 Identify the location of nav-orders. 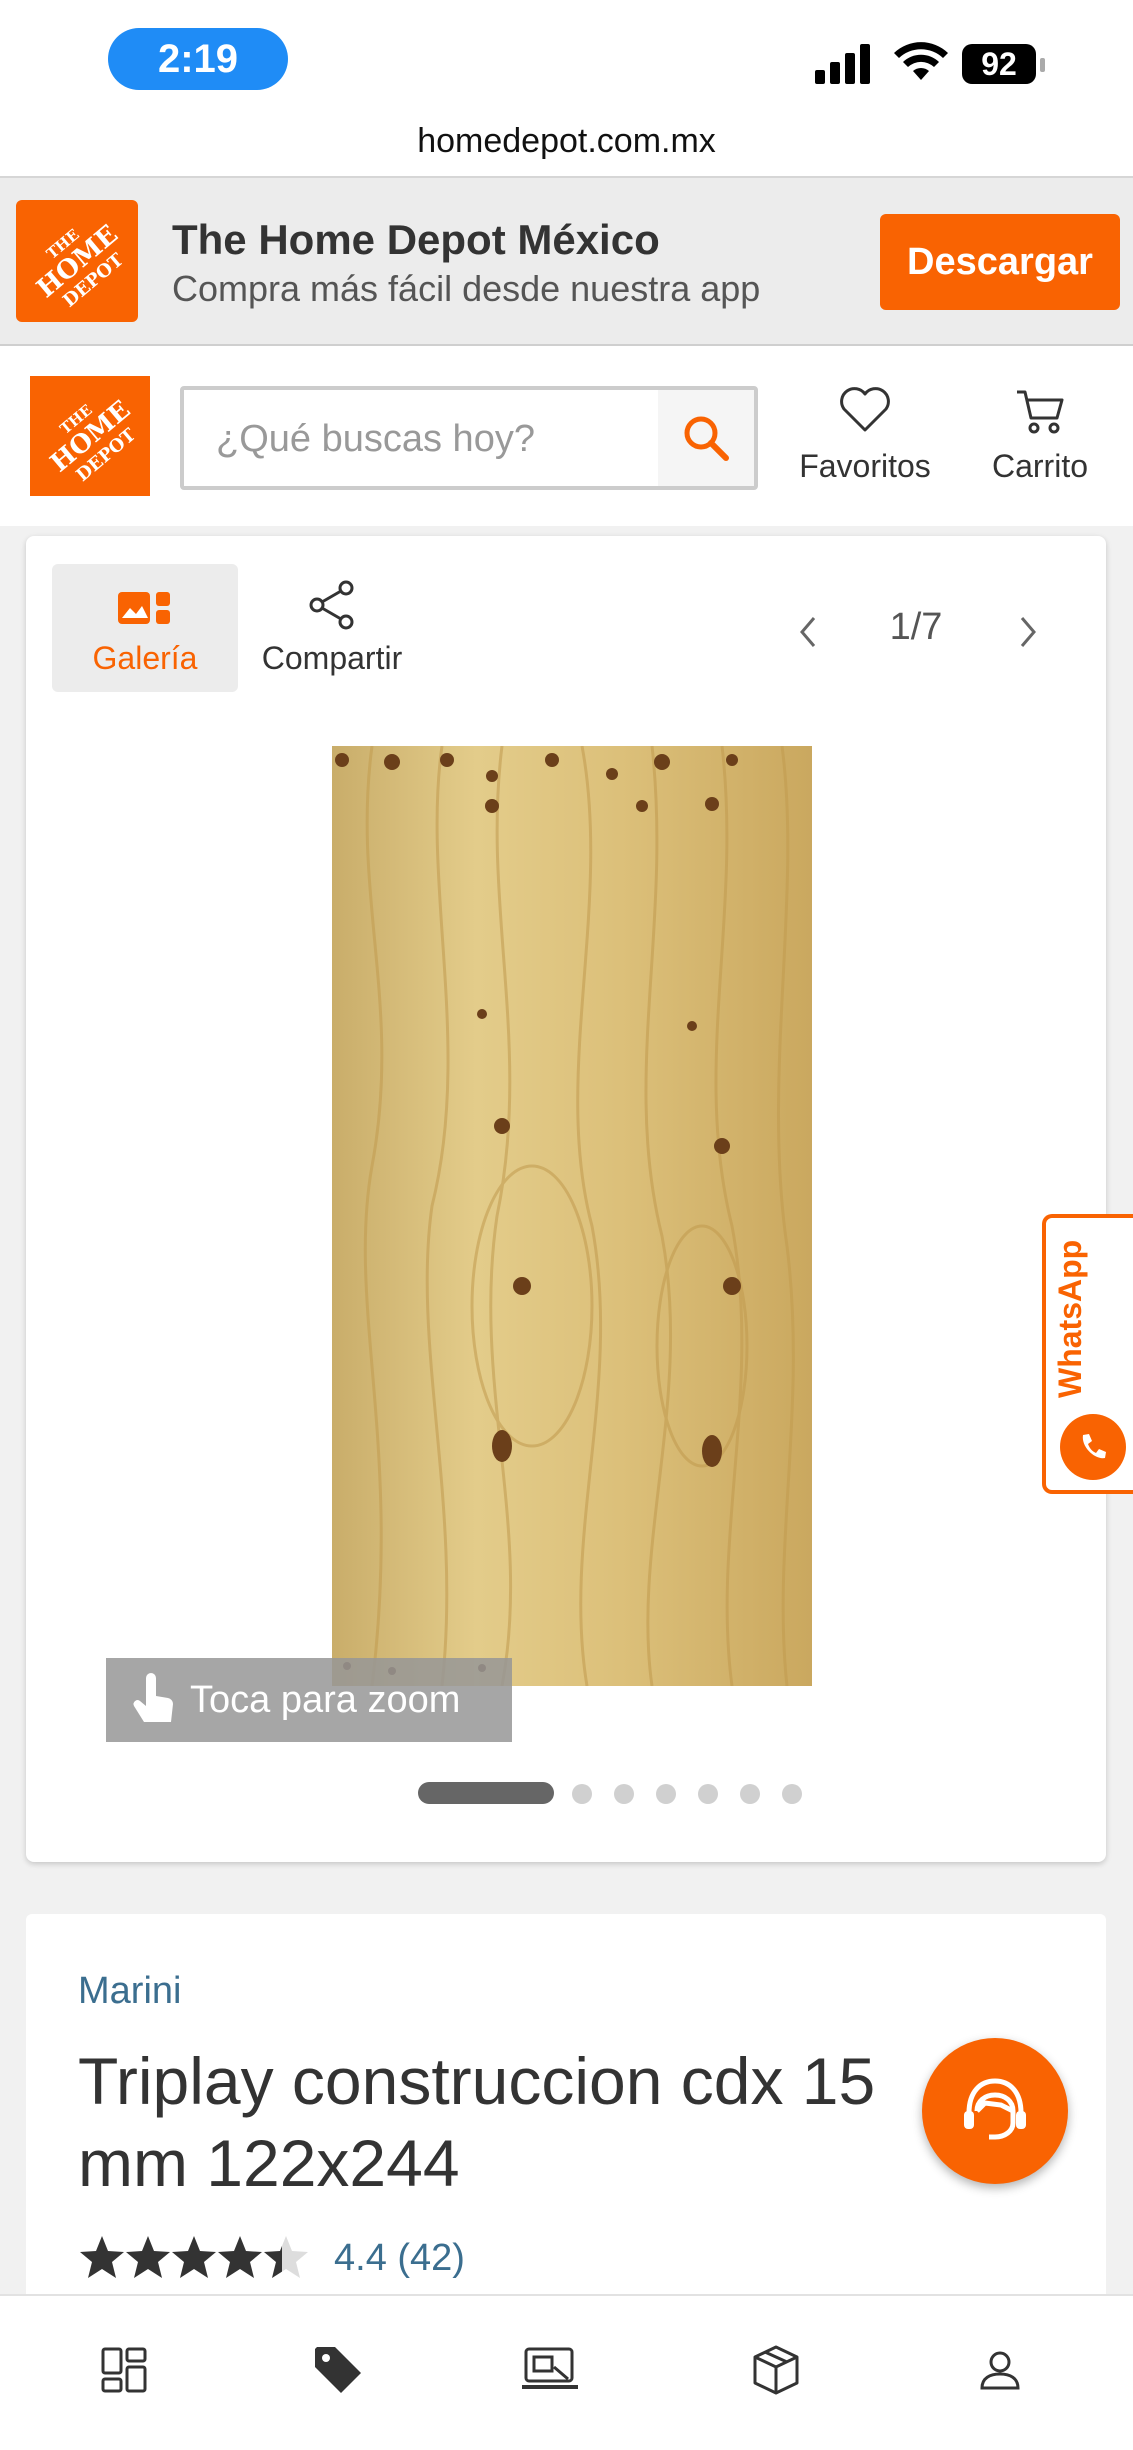
(776, 2370).